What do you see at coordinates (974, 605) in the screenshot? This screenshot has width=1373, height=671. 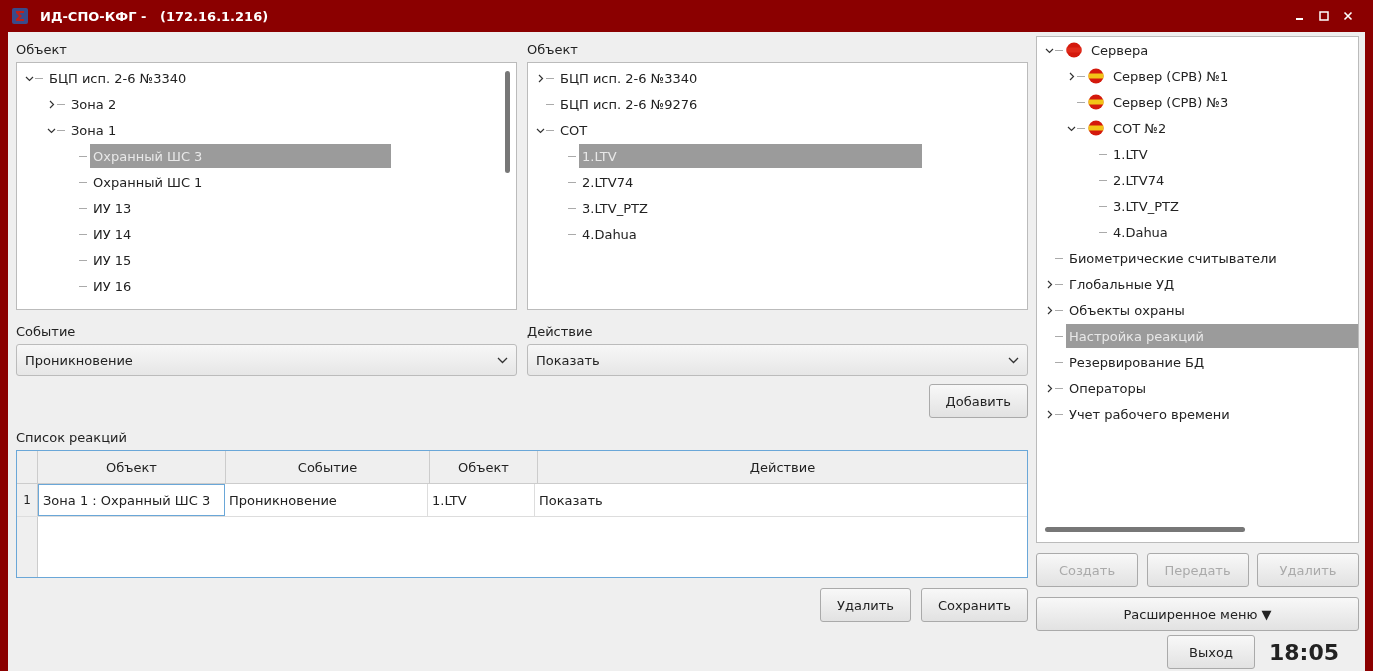 I see `save-button: Сохранить` at bounding box center [974, 605].